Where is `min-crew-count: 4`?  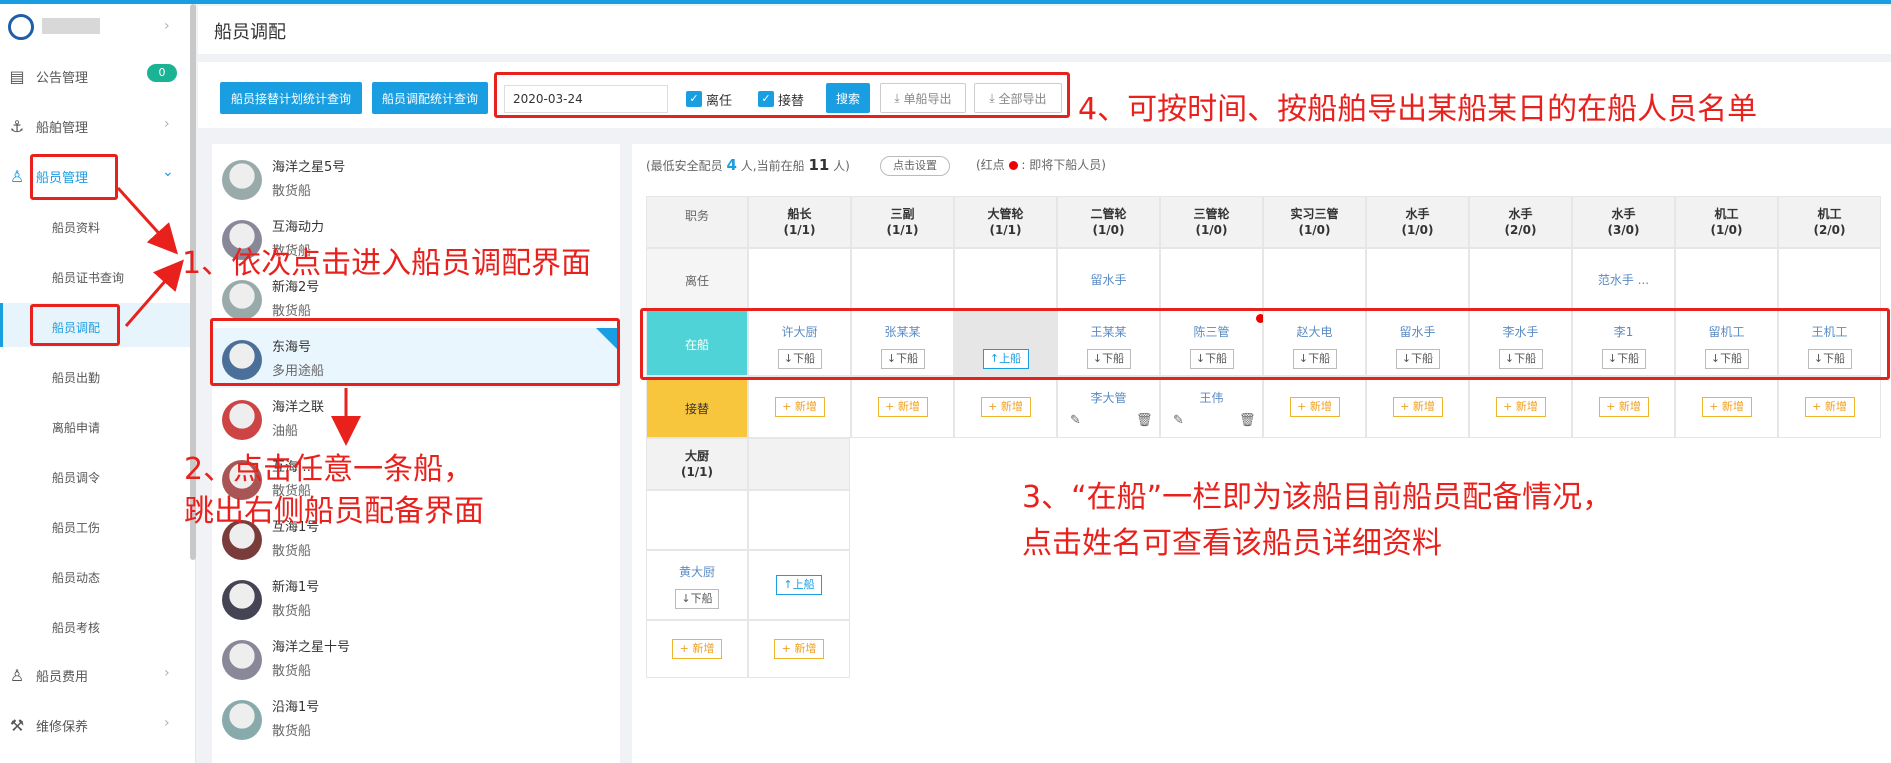 min-crew-count: 4 is located at coordinates (731, 165).